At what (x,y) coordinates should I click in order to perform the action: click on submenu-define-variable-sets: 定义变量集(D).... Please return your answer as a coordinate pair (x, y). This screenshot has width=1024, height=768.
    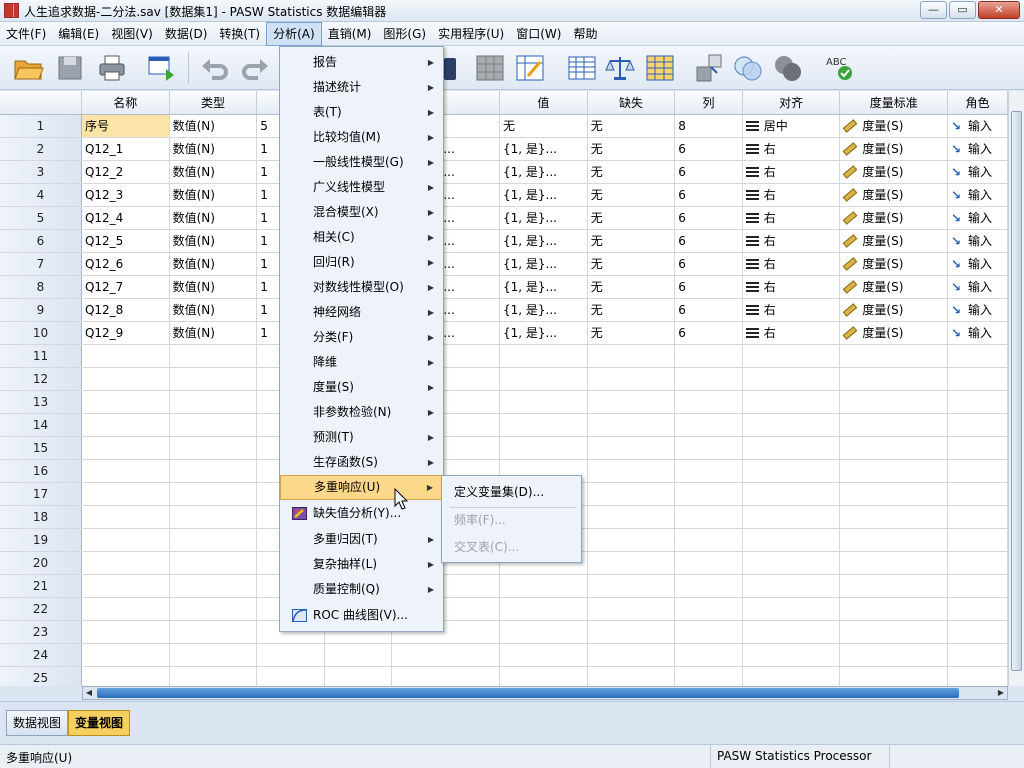
    Looking at the image, I should click on (511, 492).